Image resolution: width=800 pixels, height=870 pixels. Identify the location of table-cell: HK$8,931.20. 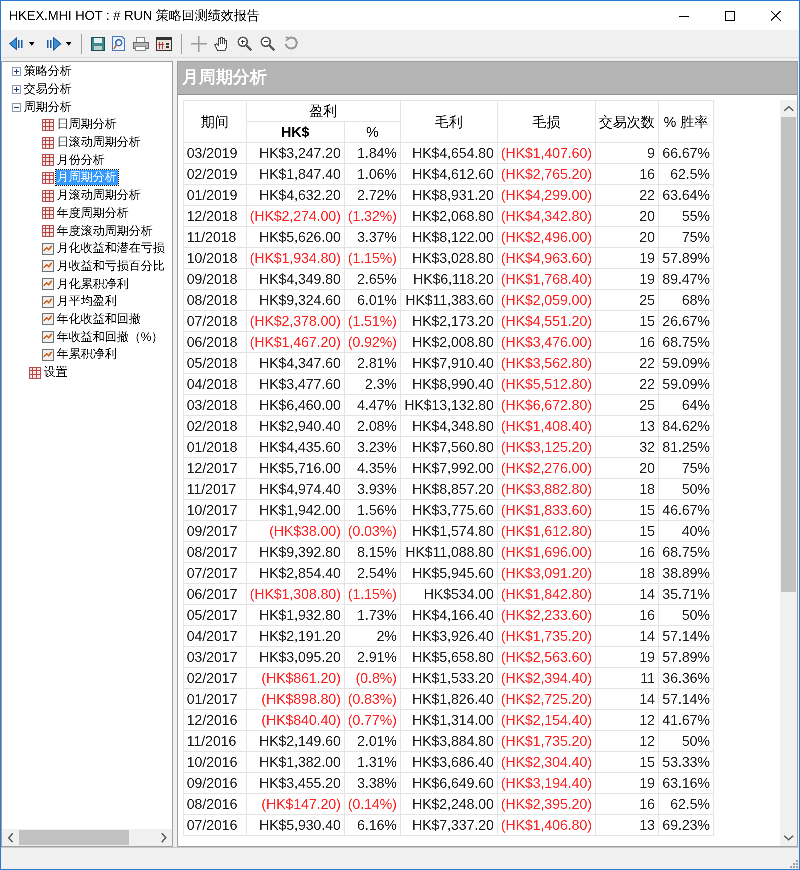
(449, 195).